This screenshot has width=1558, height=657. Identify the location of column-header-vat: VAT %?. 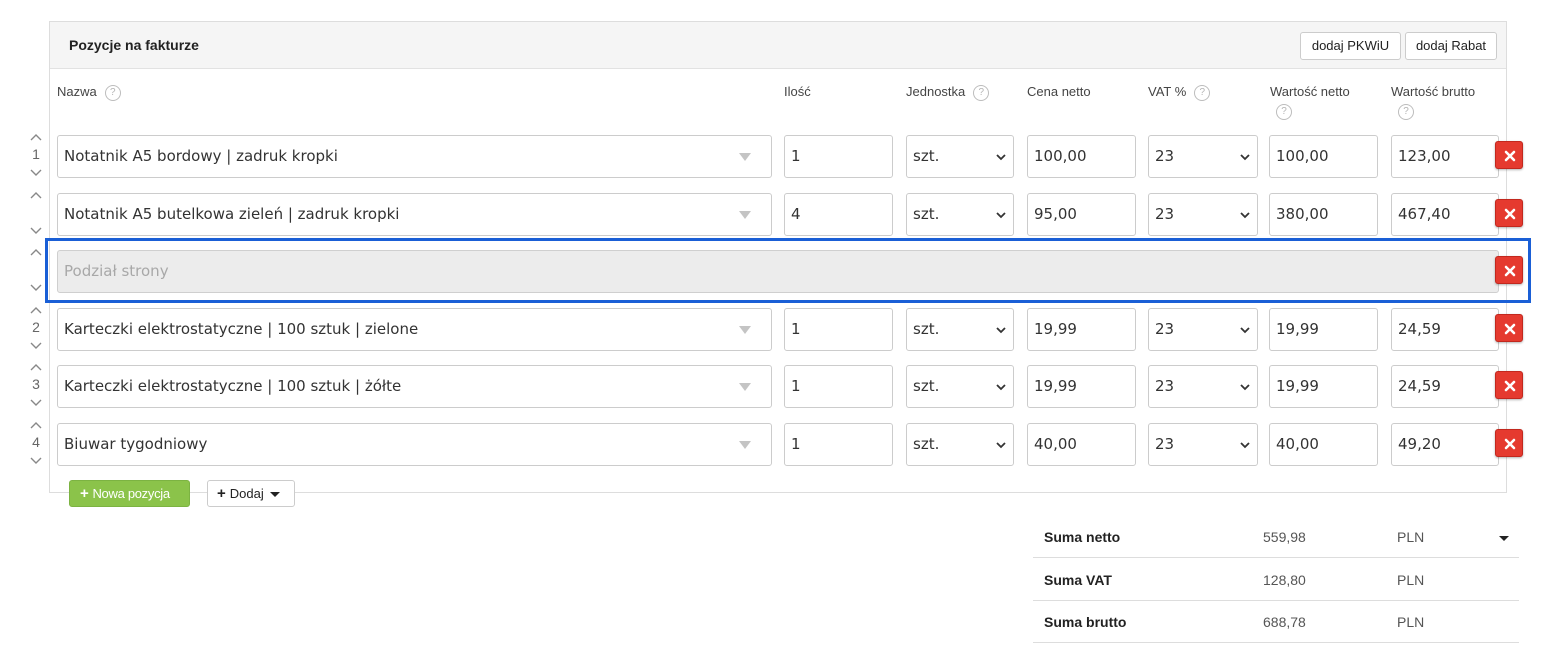
(1179, 92).